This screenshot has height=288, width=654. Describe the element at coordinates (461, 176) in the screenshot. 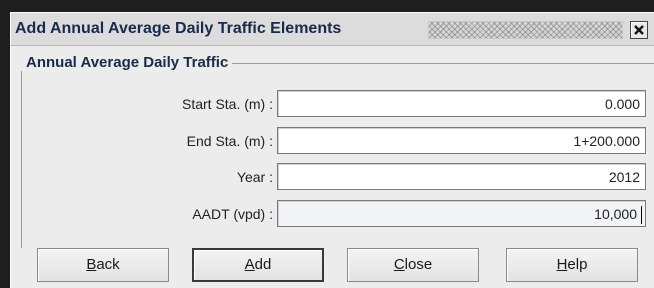

I see `year-field: 2012` at that location.